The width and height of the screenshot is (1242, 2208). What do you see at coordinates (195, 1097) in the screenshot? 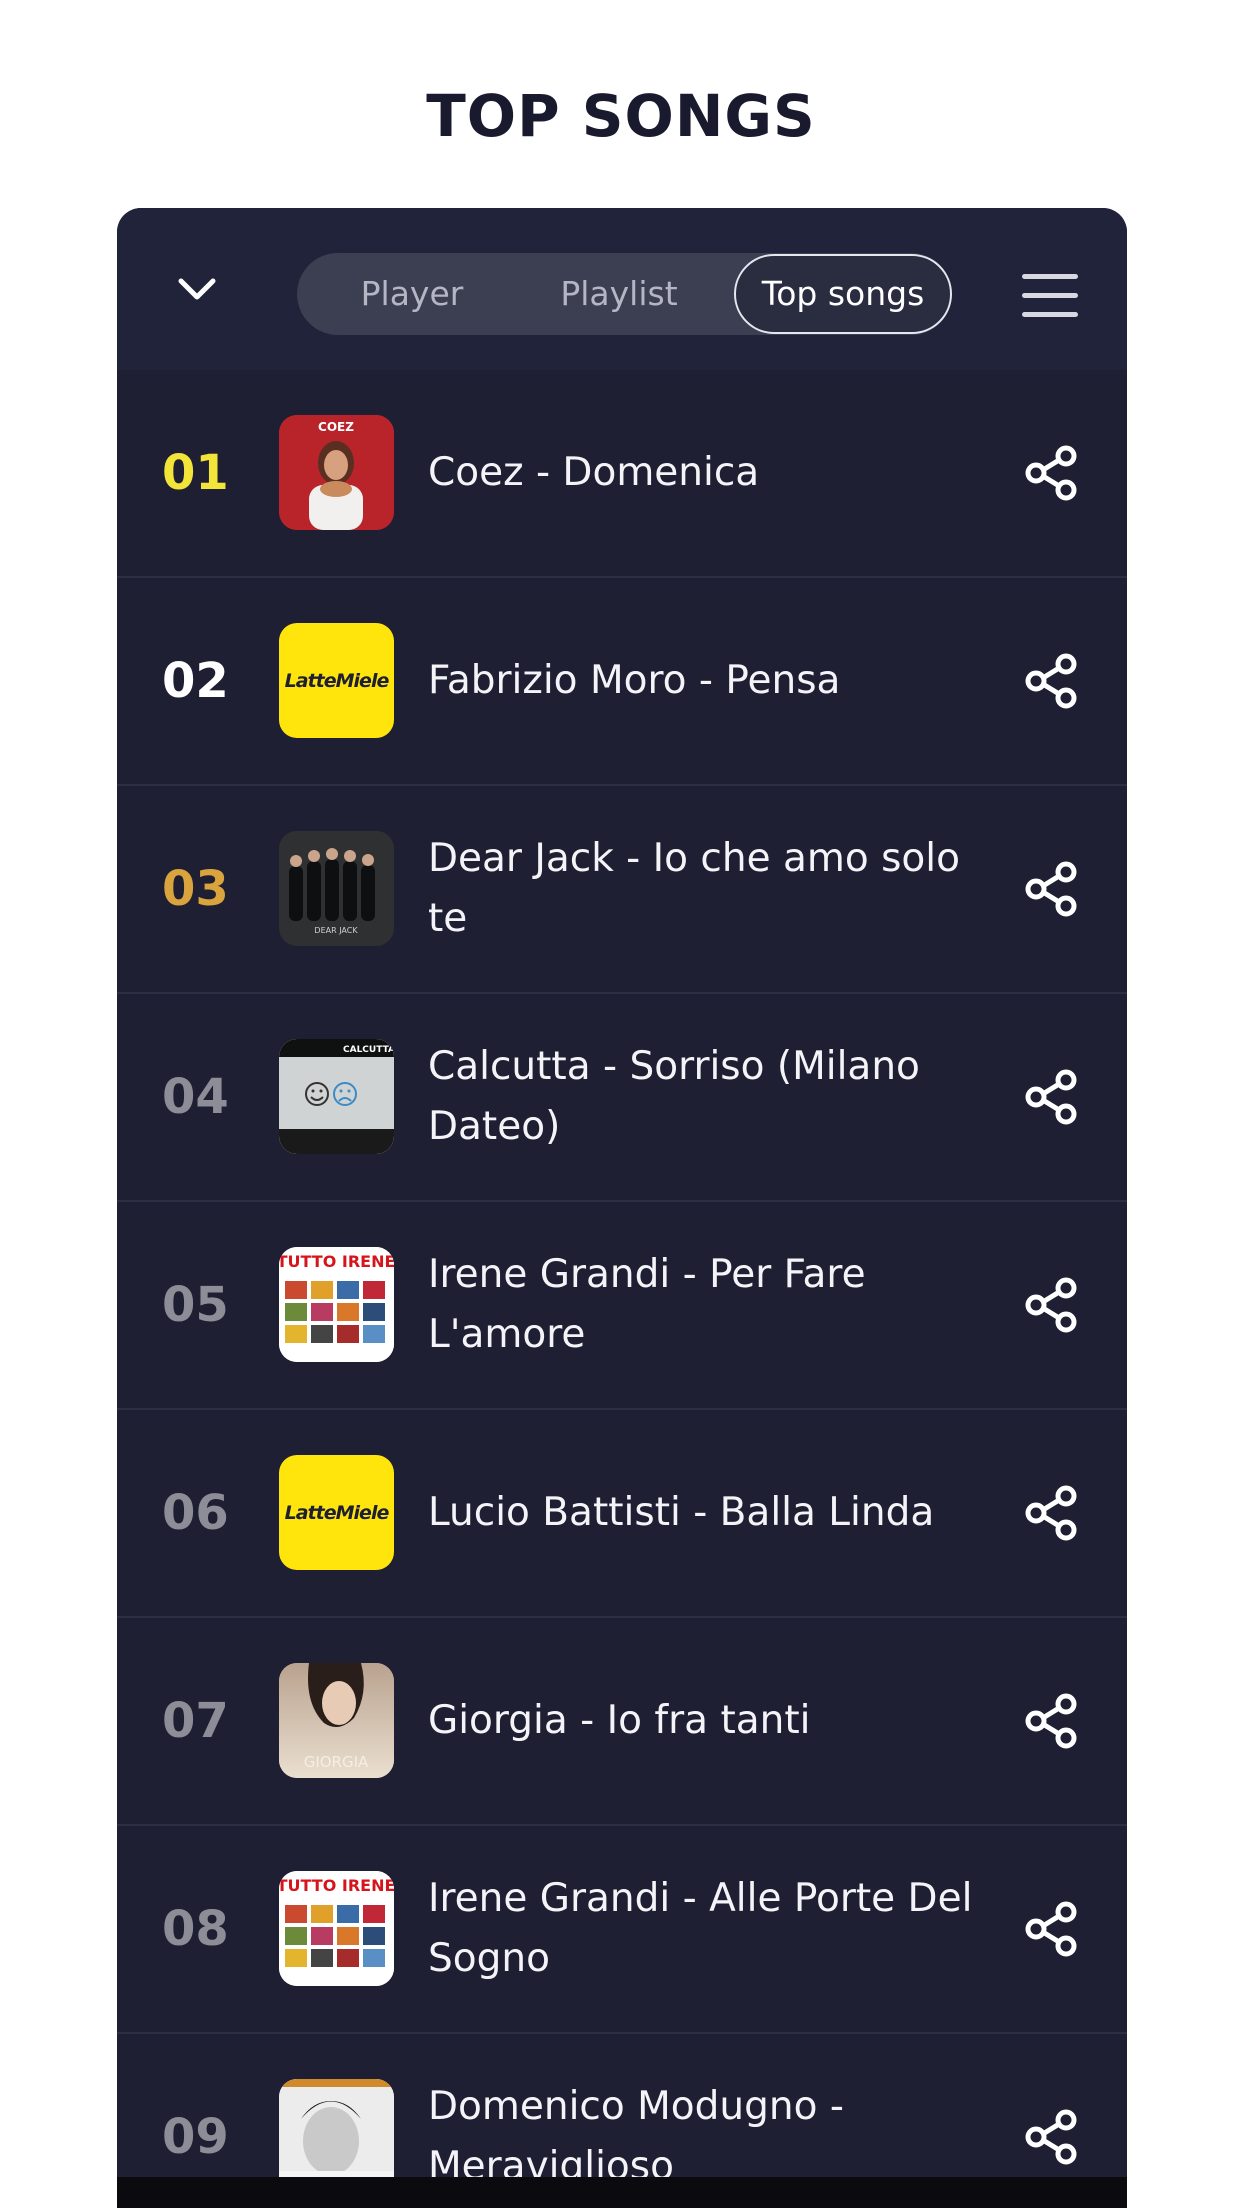
I see `song-rank: 04` at bounding box center [195, 1097].